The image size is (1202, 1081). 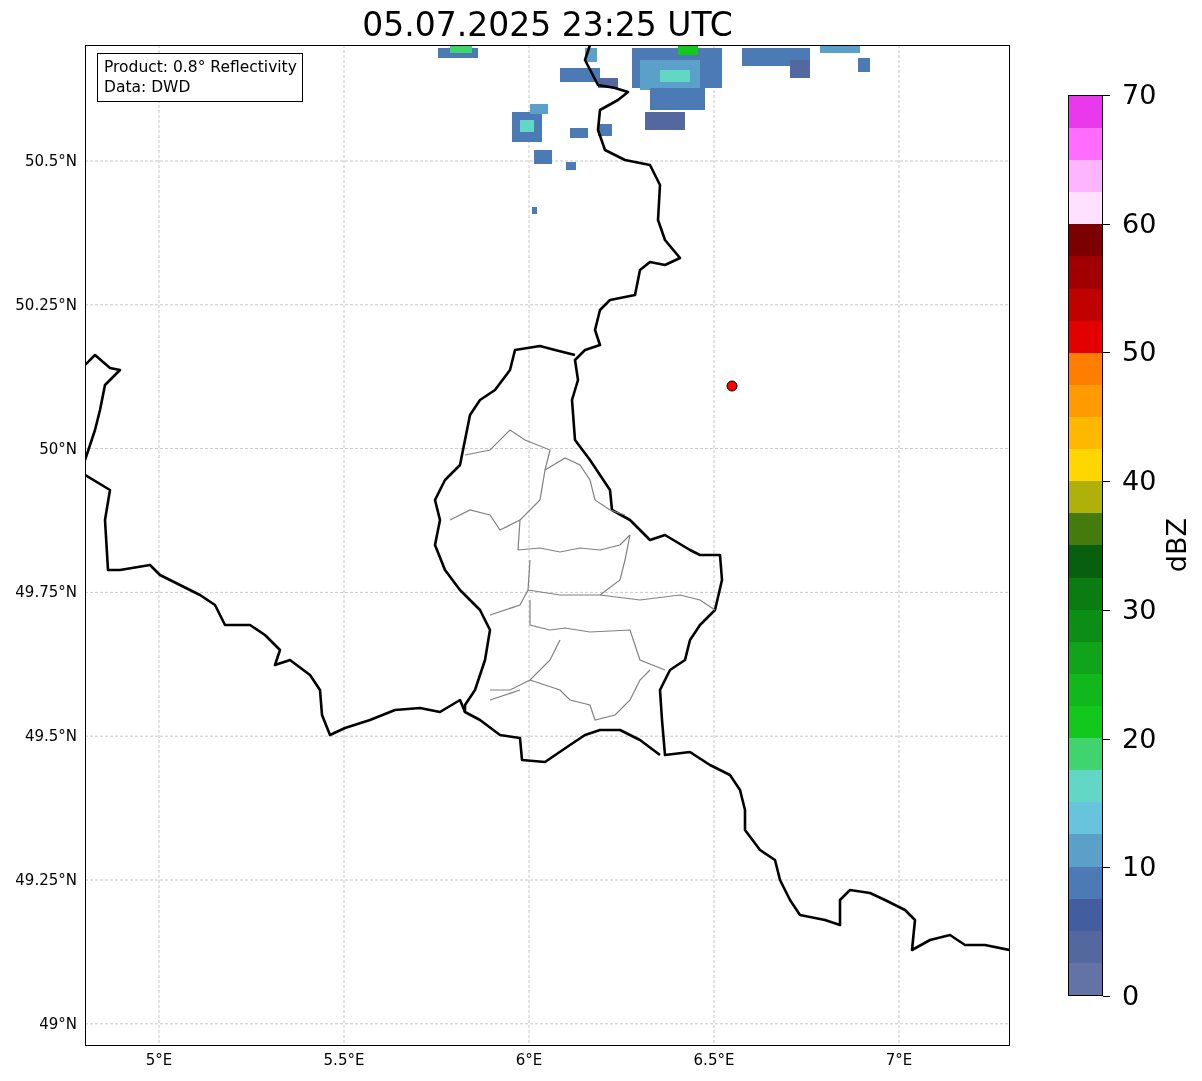 What do you see at coordinates (159, 1060) in the screenshot?
I see `longitude-label: 5°E` at bounding box center [159, 1060].